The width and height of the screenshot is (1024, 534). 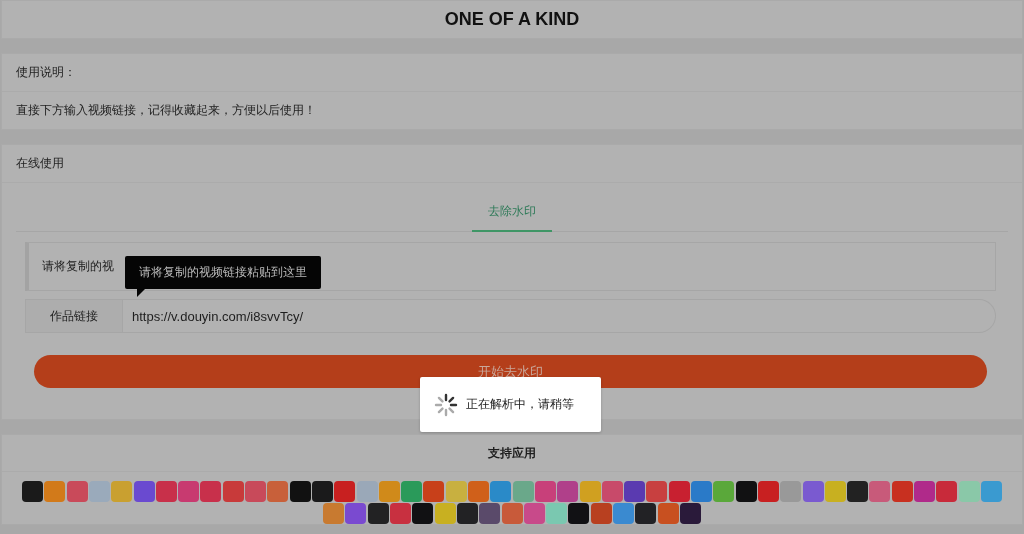 What do you see at coordinates (559, 316) in the screenshot?
I see `link-input-field: https://v.douyin.com/i8svvTcy/` at bounding box center [559, 316].